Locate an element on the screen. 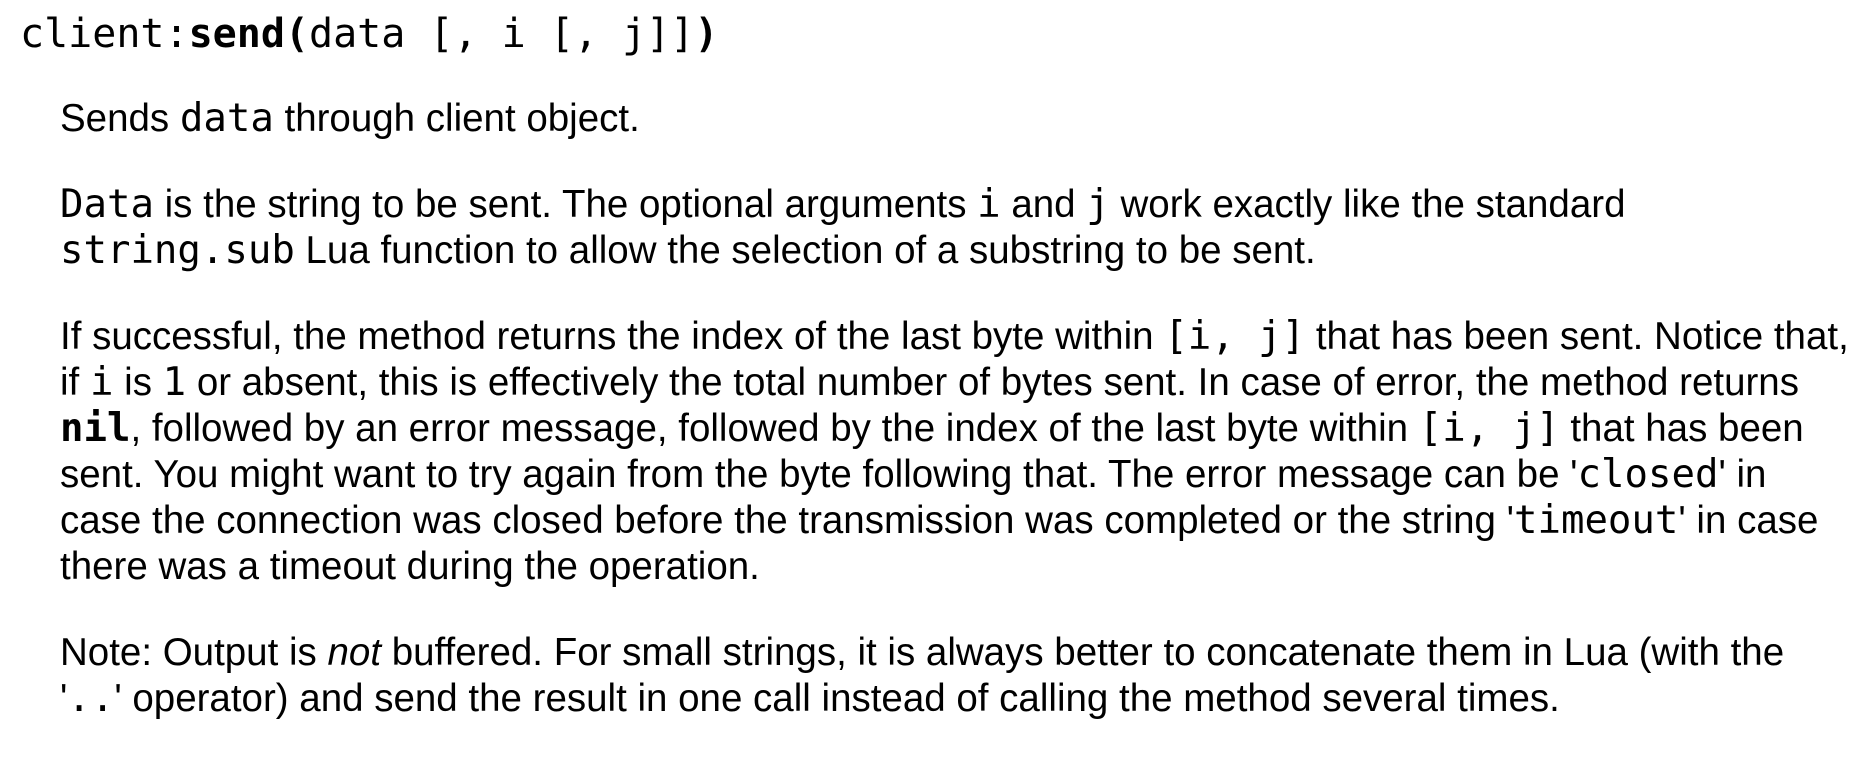 This screenshot has width=1852, height=762. text: Note: Output is is located at coordinates (194, 652).